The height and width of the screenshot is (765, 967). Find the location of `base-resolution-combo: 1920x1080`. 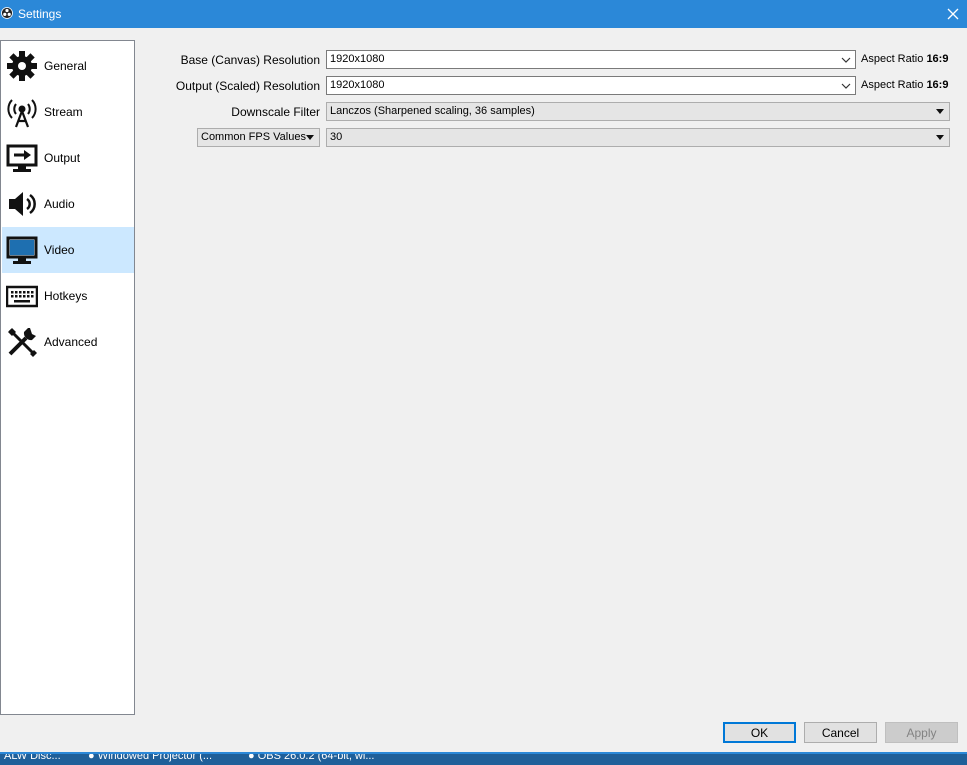

base-resolution-combo: 1920x1080 is located at coordinates (591, 59).